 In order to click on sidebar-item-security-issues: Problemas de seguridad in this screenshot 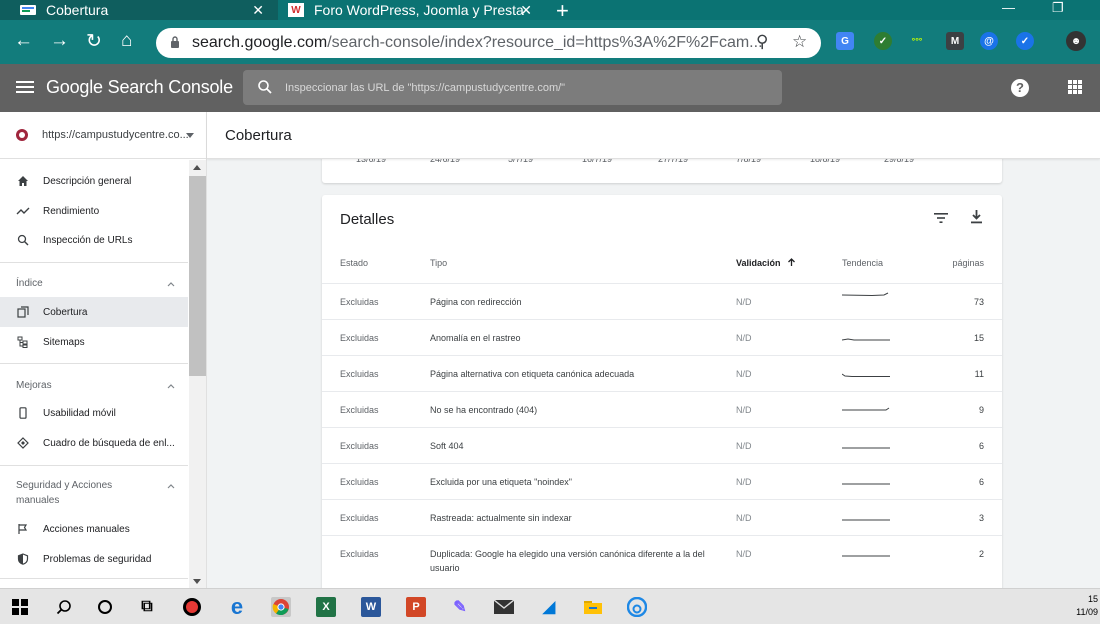, I will do `click(94, 559)`.